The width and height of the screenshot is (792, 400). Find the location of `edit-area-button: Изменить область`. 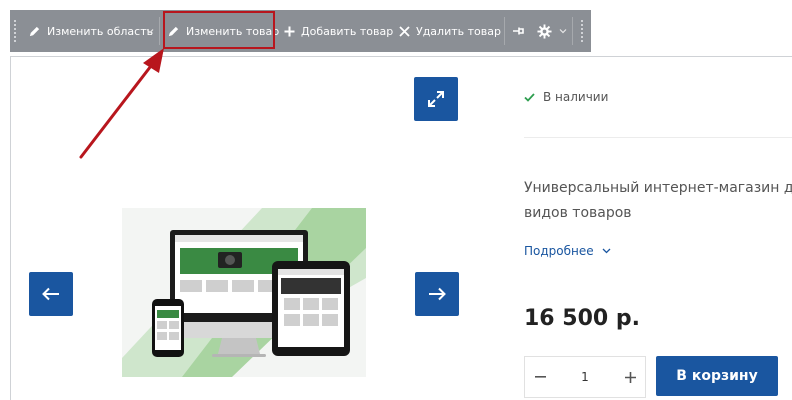

edit-area-button: Изменить область is located at coordinates (90, 31).